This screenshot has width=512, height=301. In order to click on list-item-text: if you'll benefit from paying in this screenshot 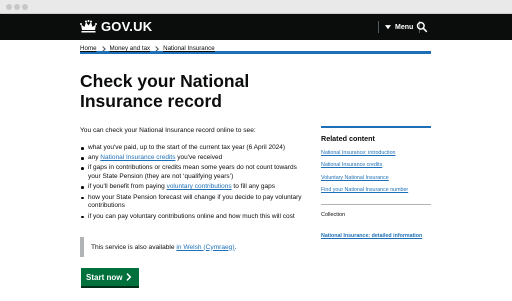, I will do `click(127, 187)`.